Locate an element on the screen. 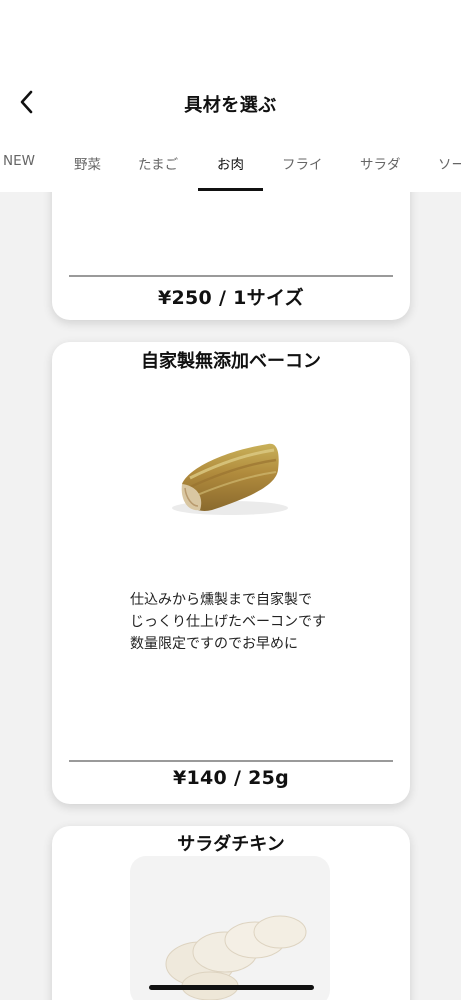  salad-chicken-photo is located at coordinates (230, 928).